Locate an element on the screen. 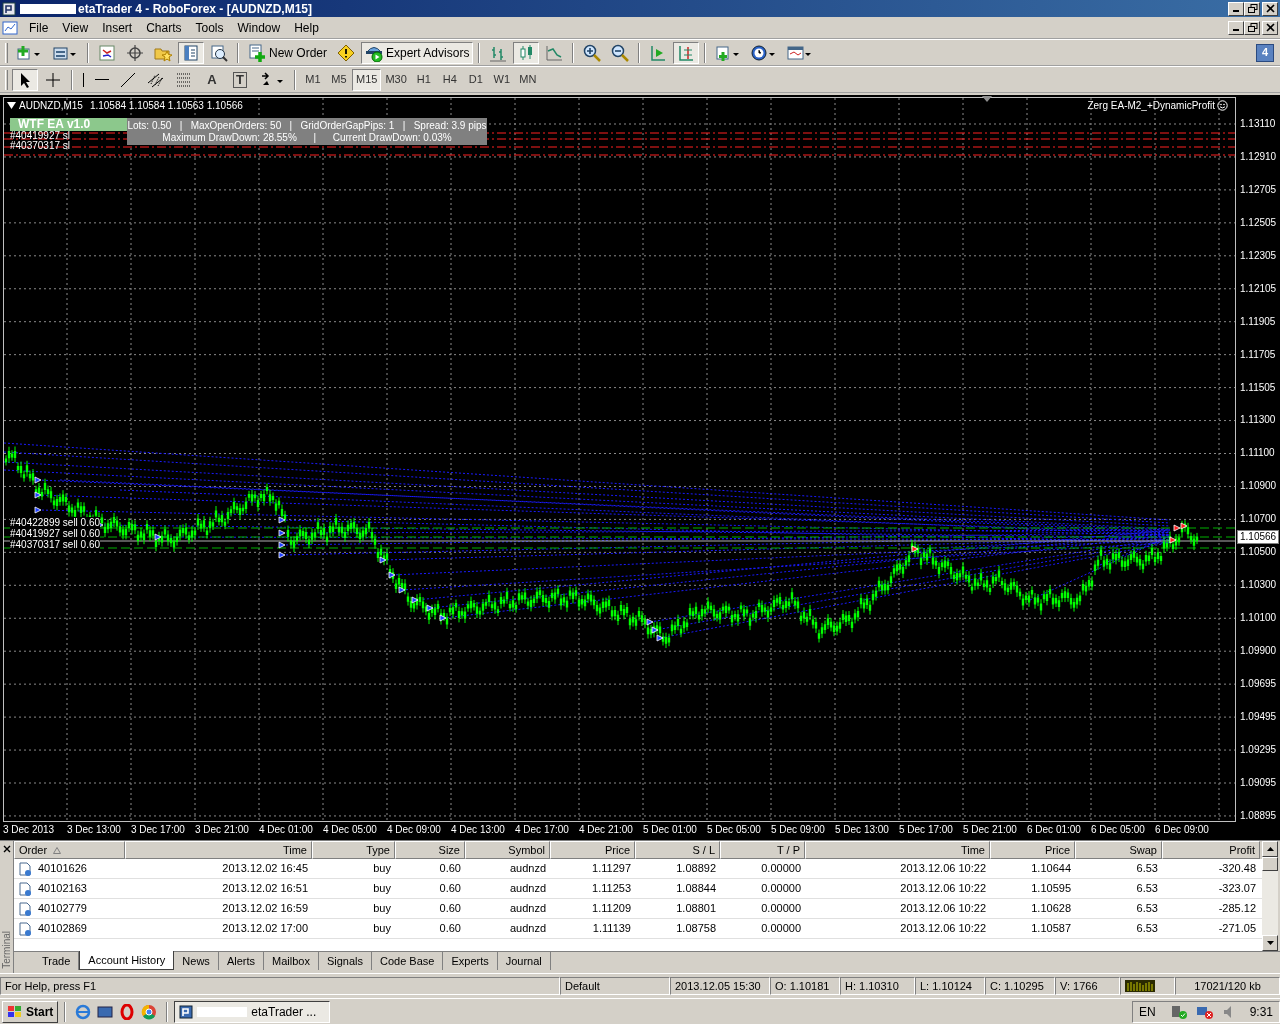 Image resolution: width=1280 pixels, height=1024 pixels. new-order-button: New Order is located at coordinates (287, 52).